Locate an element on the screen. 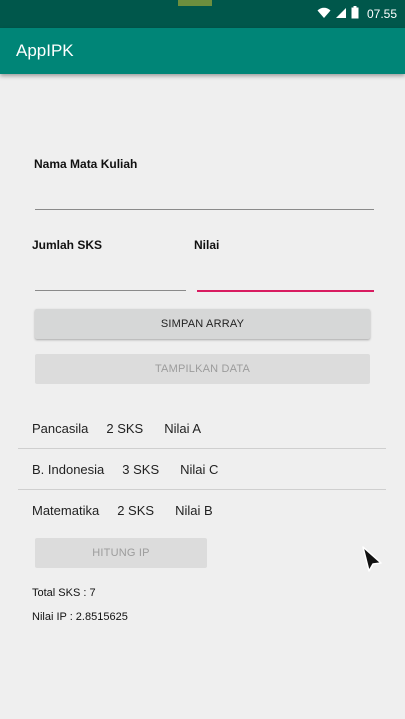 The width and height of the screenshot is (405, 719). list-item: Matematika 2 SKS Nilai B is located at coordinates (202, 510).